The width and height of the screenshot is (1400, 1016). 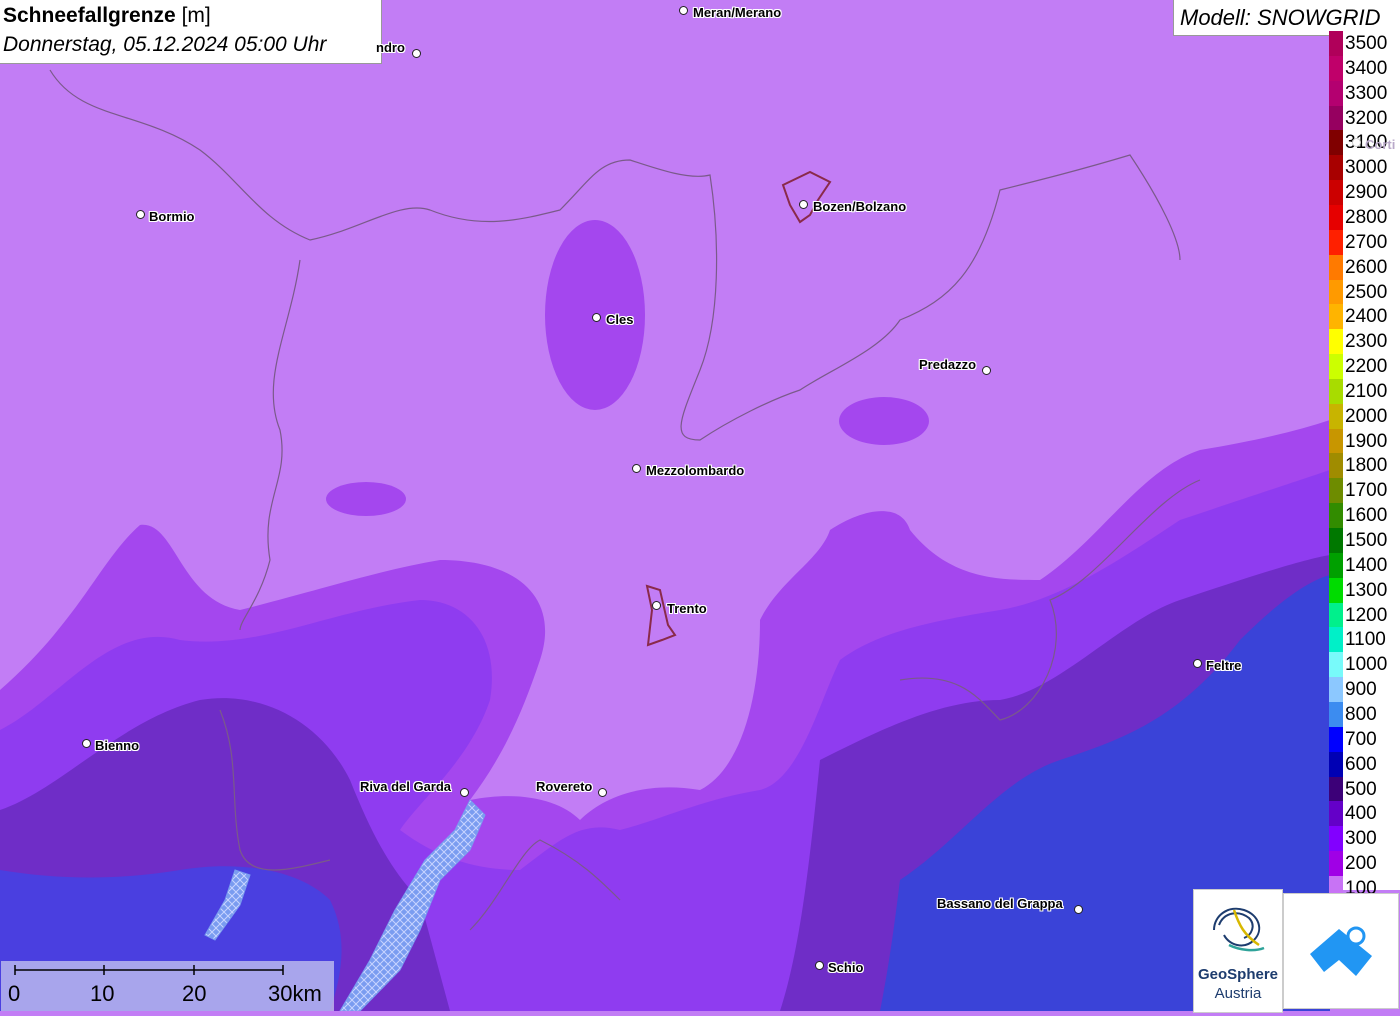 What do you see at coordinates (1361, 690) in the screenshot?
I see `legend-label: 900` at bounding box center [1361, 690].